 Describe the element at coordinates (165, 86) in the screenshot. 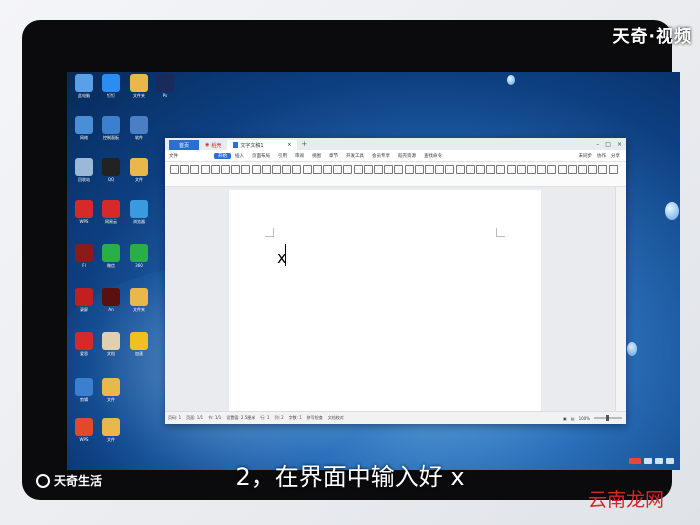

I see `desktop-icon: Ps` at that location.